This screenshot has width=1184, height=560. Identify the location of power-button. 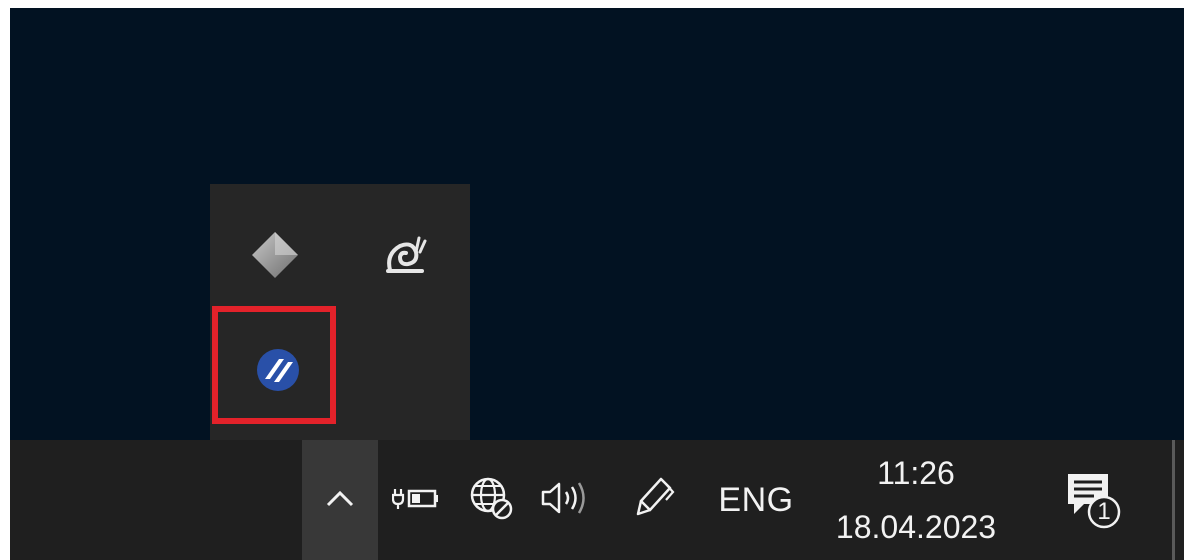
(417, 500).